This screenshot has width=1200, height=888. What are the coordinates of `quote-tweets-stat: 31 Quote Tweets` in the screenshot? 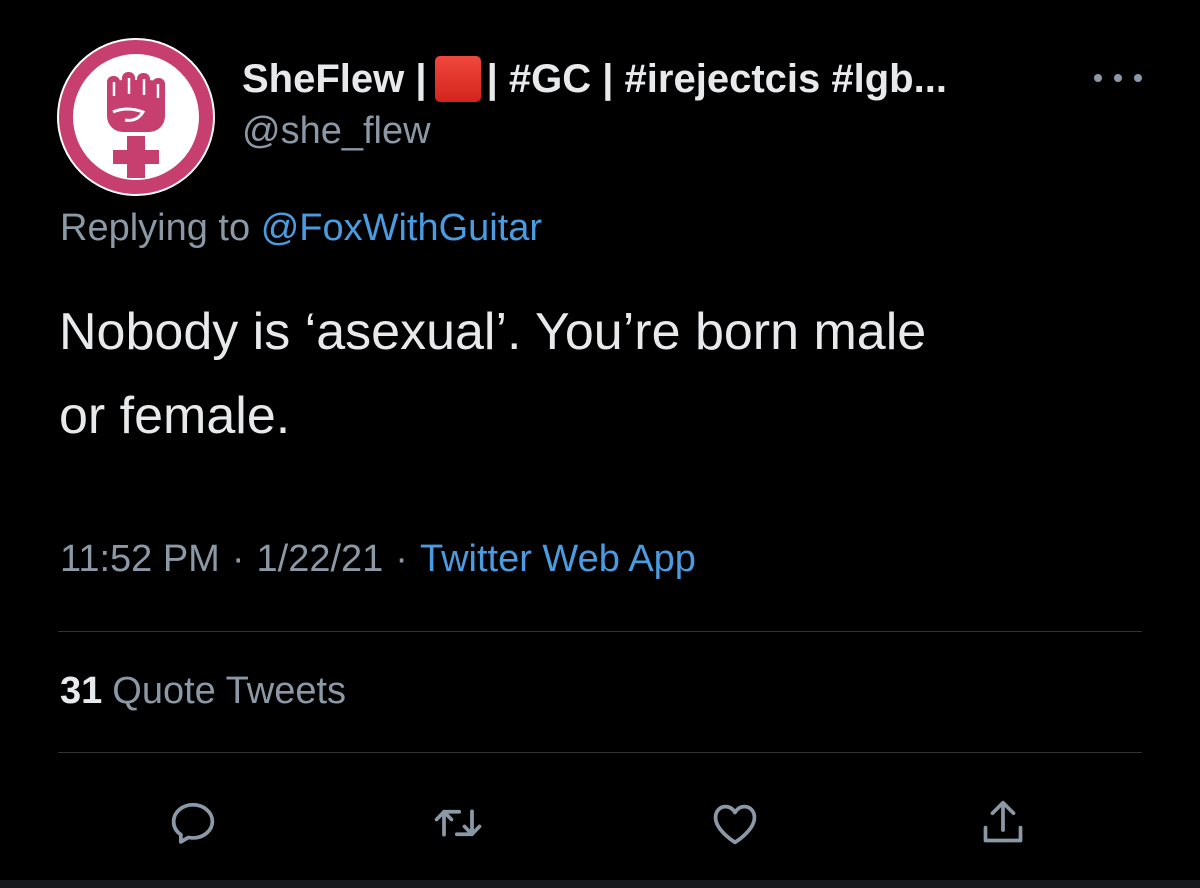 It's located at (203, 691).